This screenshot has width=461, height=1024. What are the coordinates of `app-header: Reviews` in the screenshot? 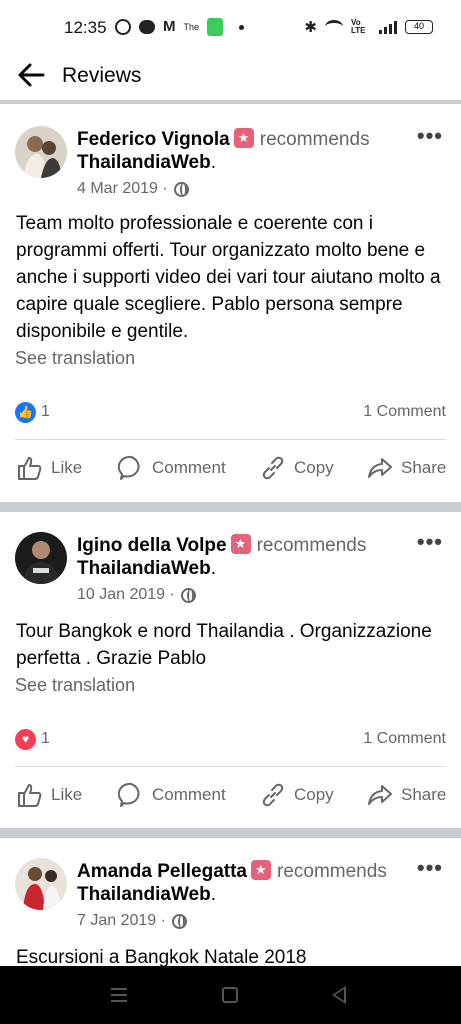 It's located at (230, 78).